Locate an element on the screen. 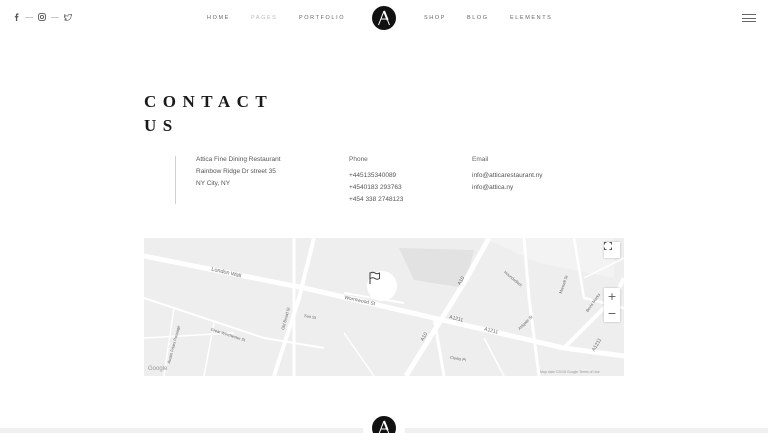 Image resolution: width=768 pixels, height=433 pixels. email-address: info@attica.ny is located at coordinates (507, 188).